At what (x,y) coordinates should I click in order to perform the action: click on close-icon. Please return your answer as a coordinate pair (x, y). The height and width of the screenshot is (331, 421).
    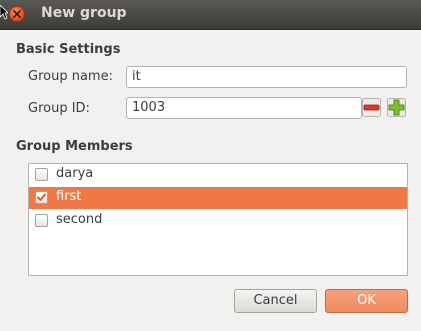
    Looking at the image, I should click on (17, 14).